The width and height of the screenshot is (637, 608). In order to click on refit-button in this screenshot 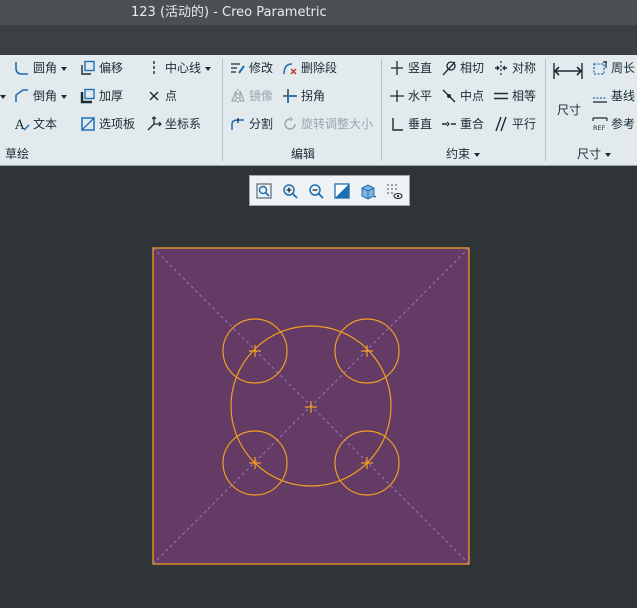, I will do `click(264, 191)`.